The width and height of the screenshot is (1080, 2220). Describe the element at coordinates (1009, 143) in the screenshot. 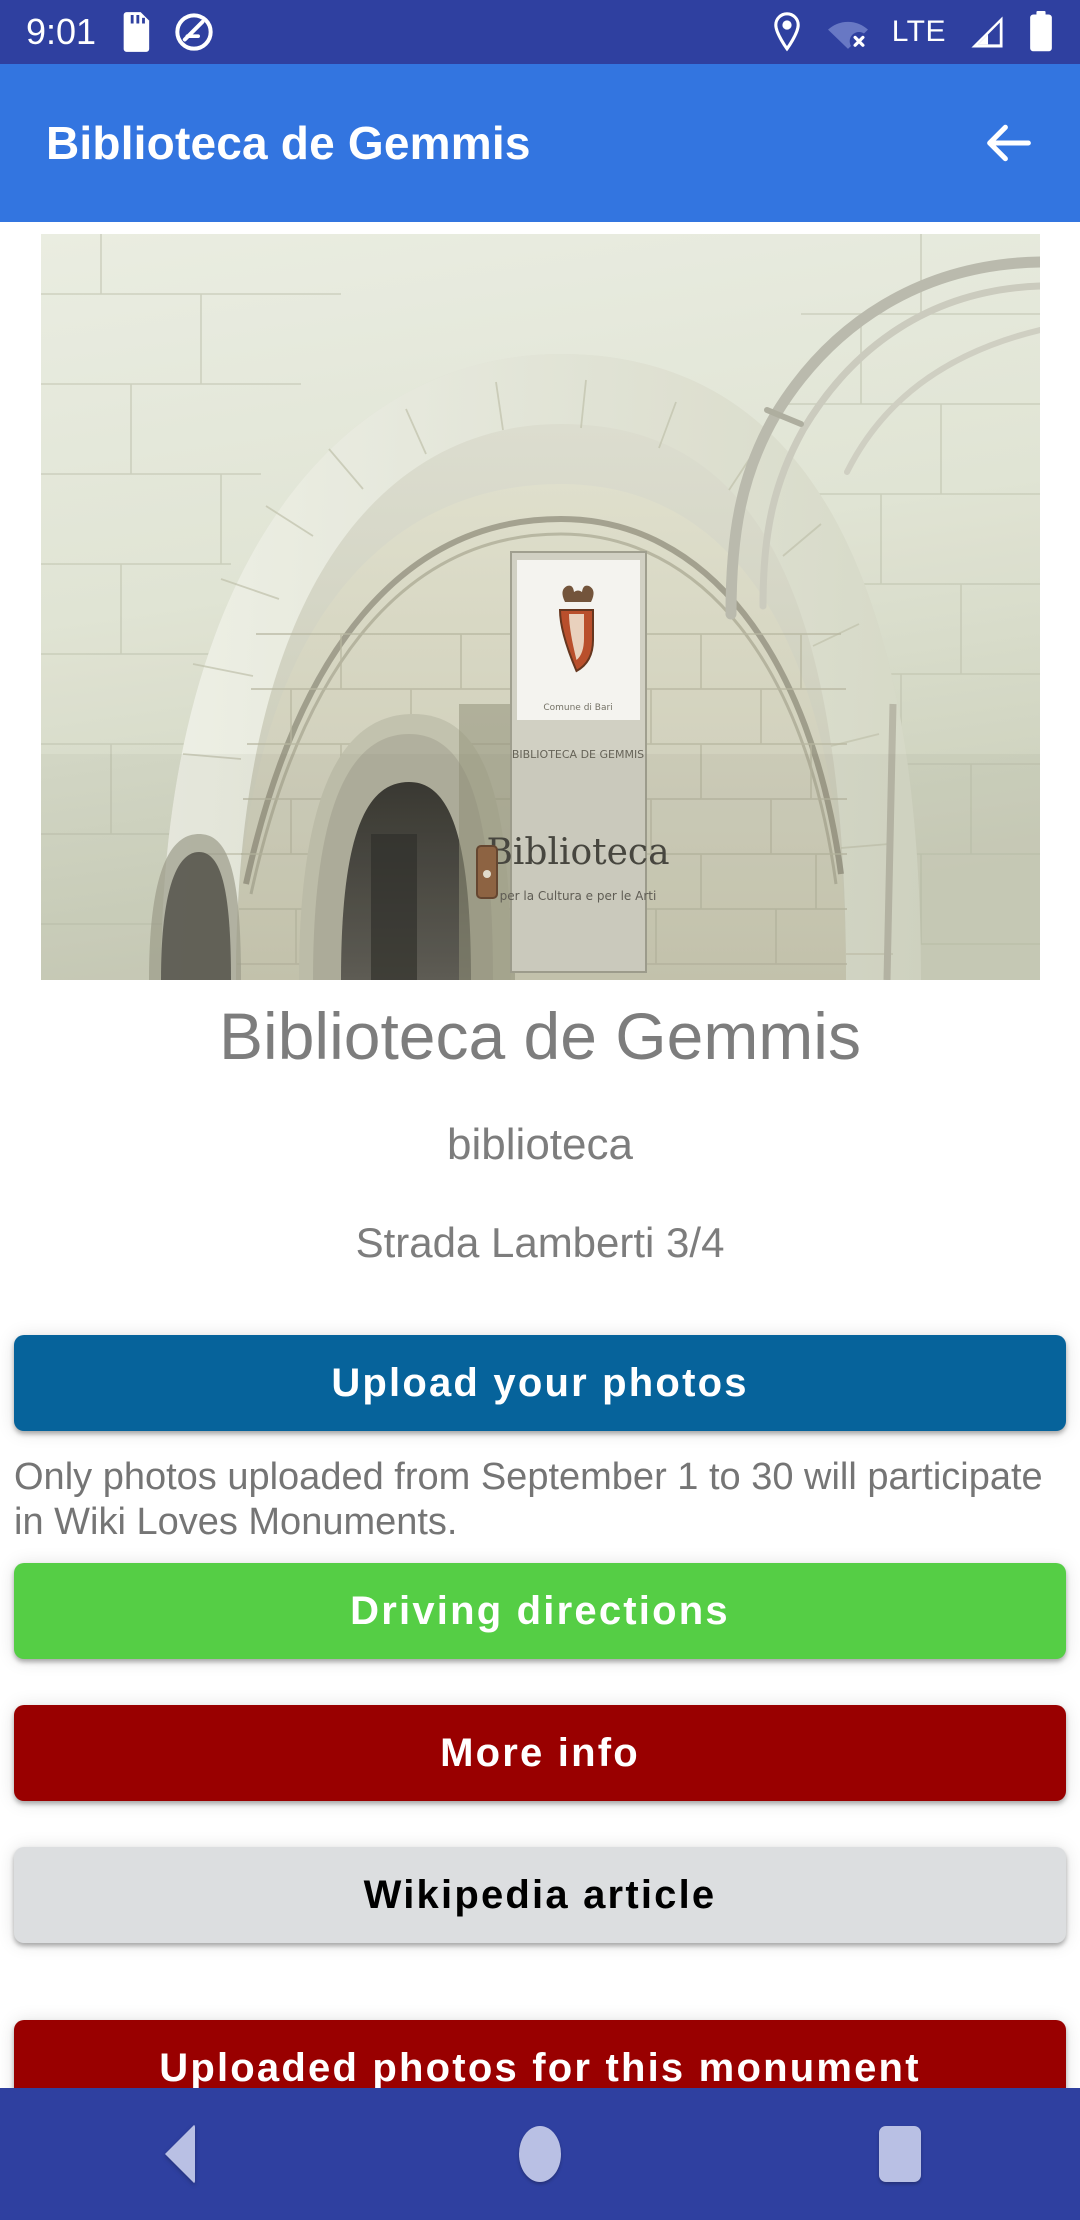

I see `back-arrow-icon` at that location.